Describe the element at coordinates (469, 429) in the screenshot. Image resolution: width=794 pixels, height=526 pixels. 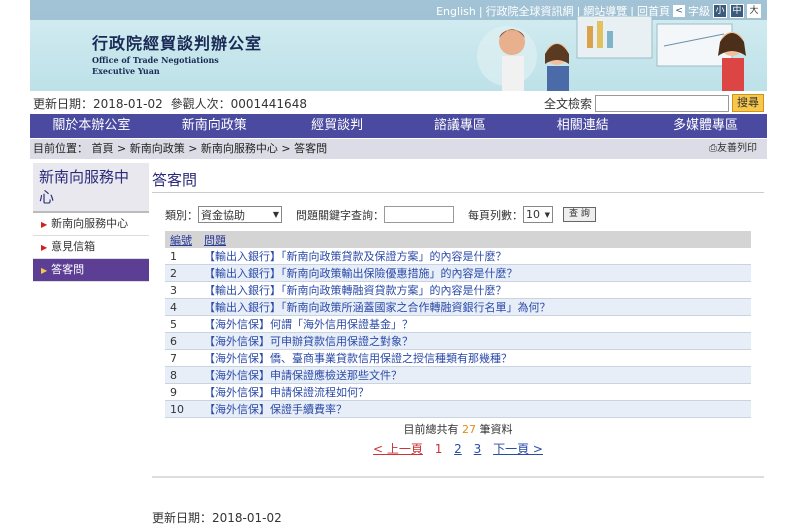
I see `total-number: 27` at that location.